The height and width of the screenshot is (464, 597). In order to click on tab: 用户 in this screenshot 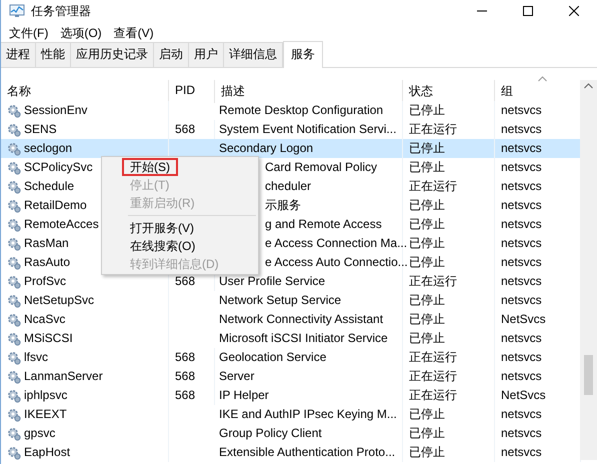, I will do `click(206, 54)`.